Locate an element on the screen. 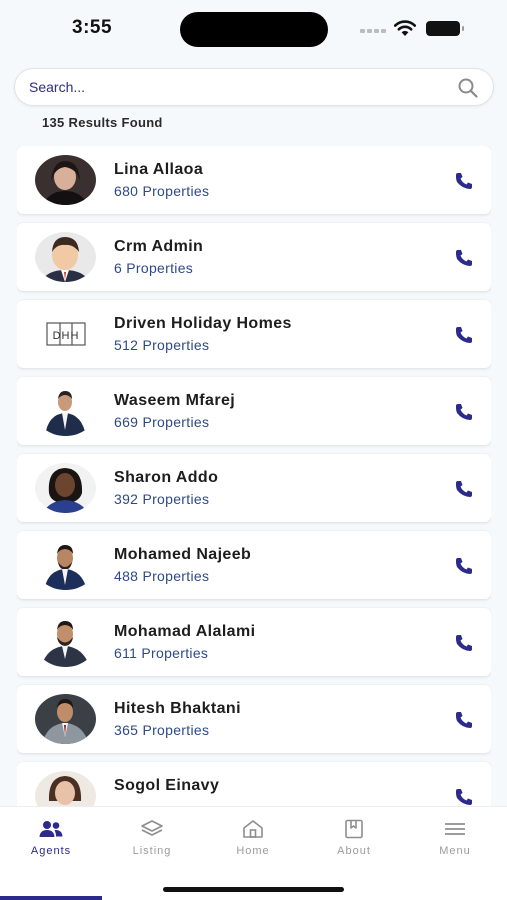 Image resolution: width=507 pixels, height=900 pixels. cellular-signal-icon is located at coordinates (373, 32).